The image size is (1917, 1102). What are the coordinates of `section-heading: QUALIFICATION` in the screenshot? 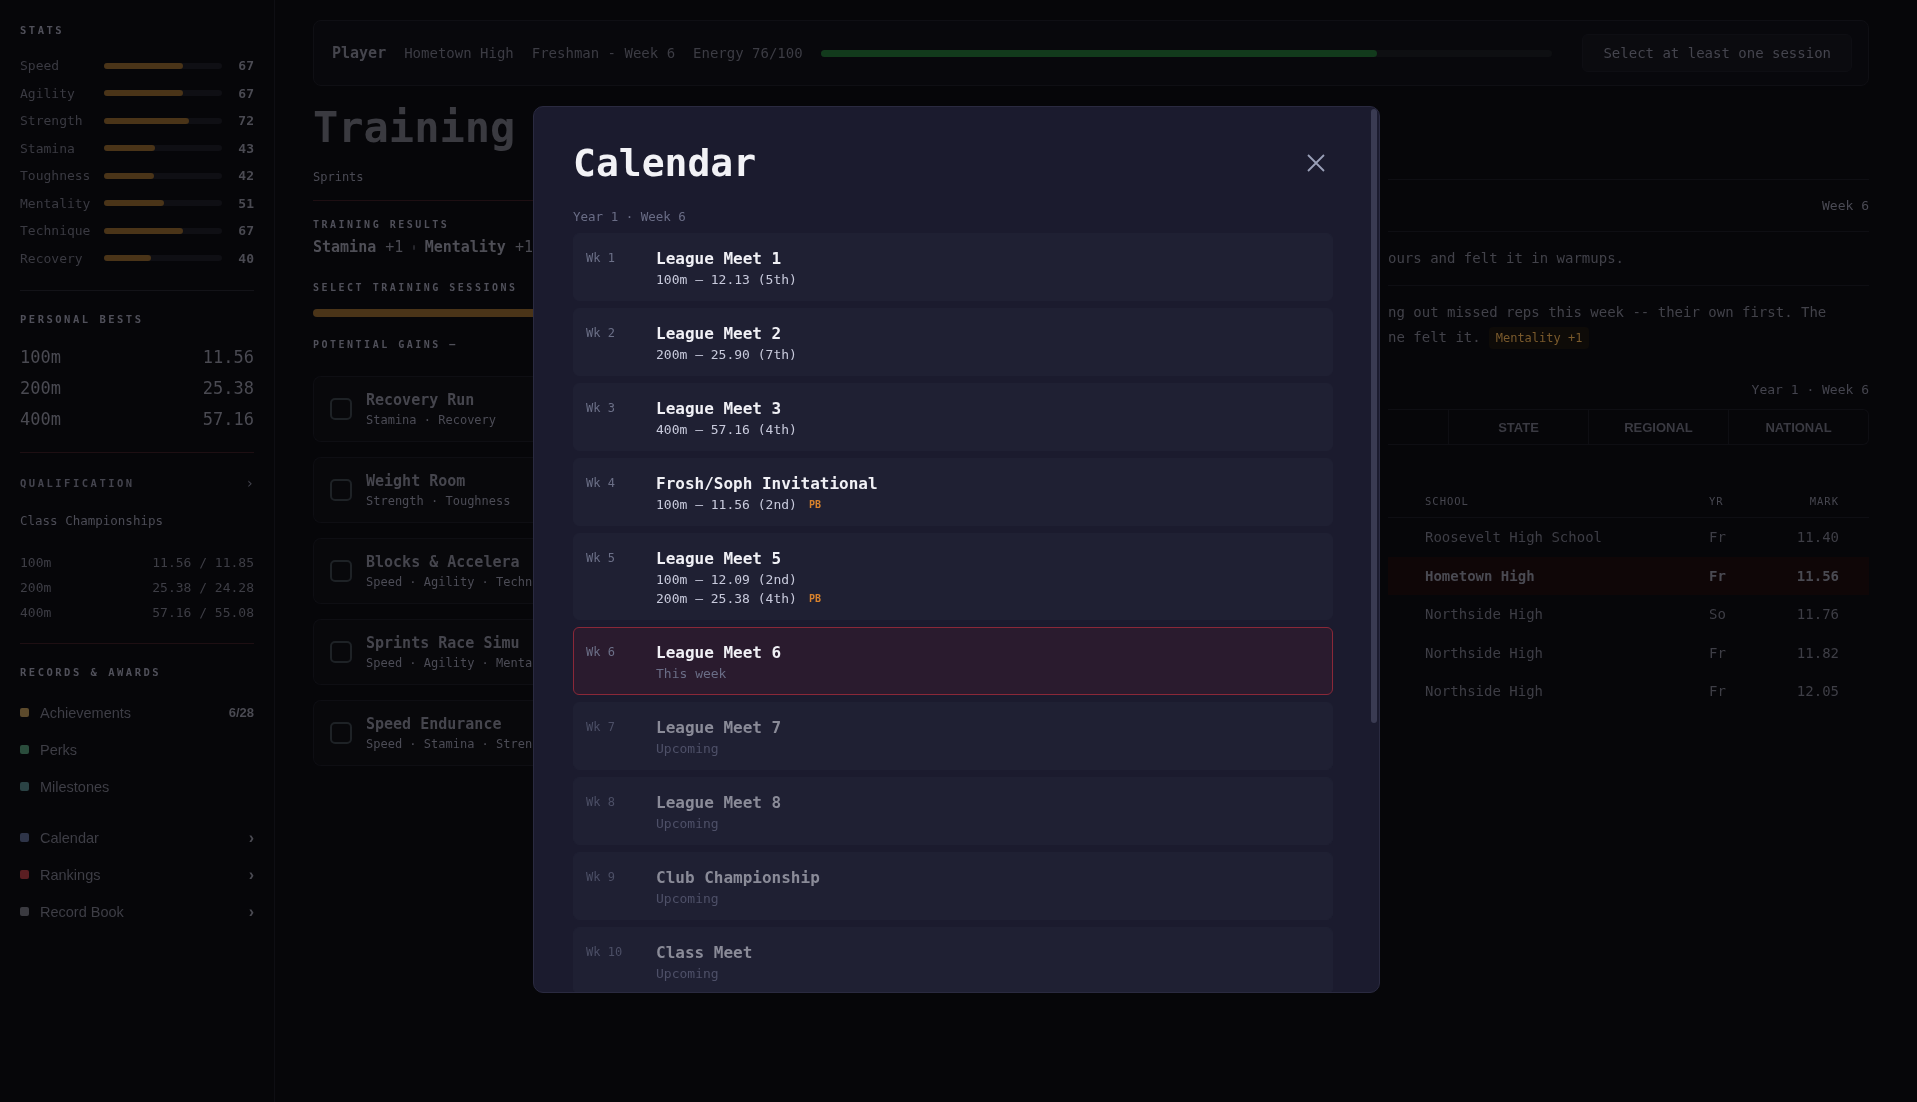 It's located at (77, 483).